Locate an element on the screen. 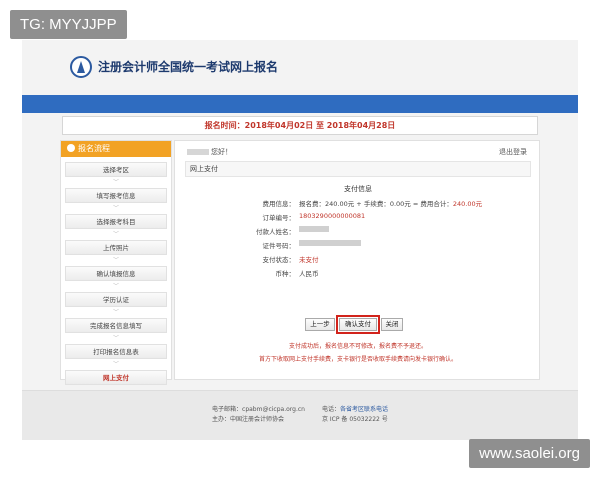 This screenshot has height=480, width=600. site-title: 注册会计师全国统一考试网上报名 is located at coordinates (188, 67).